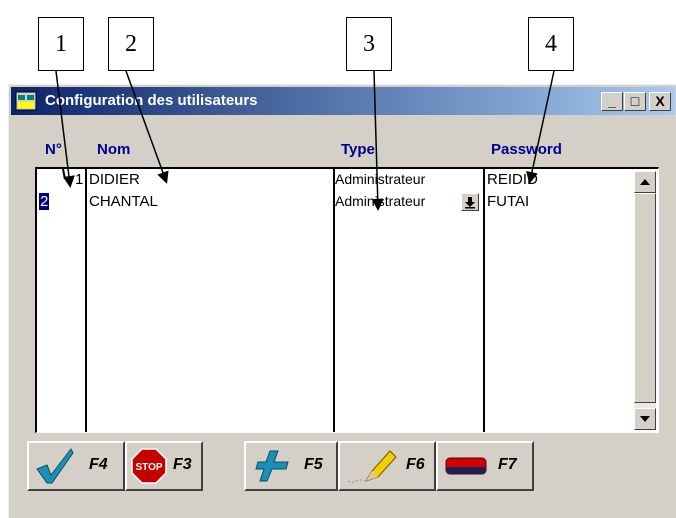 The width and height of the screenshot is (676, 518). I want to click on header-name: Nom, so click(114, 149).